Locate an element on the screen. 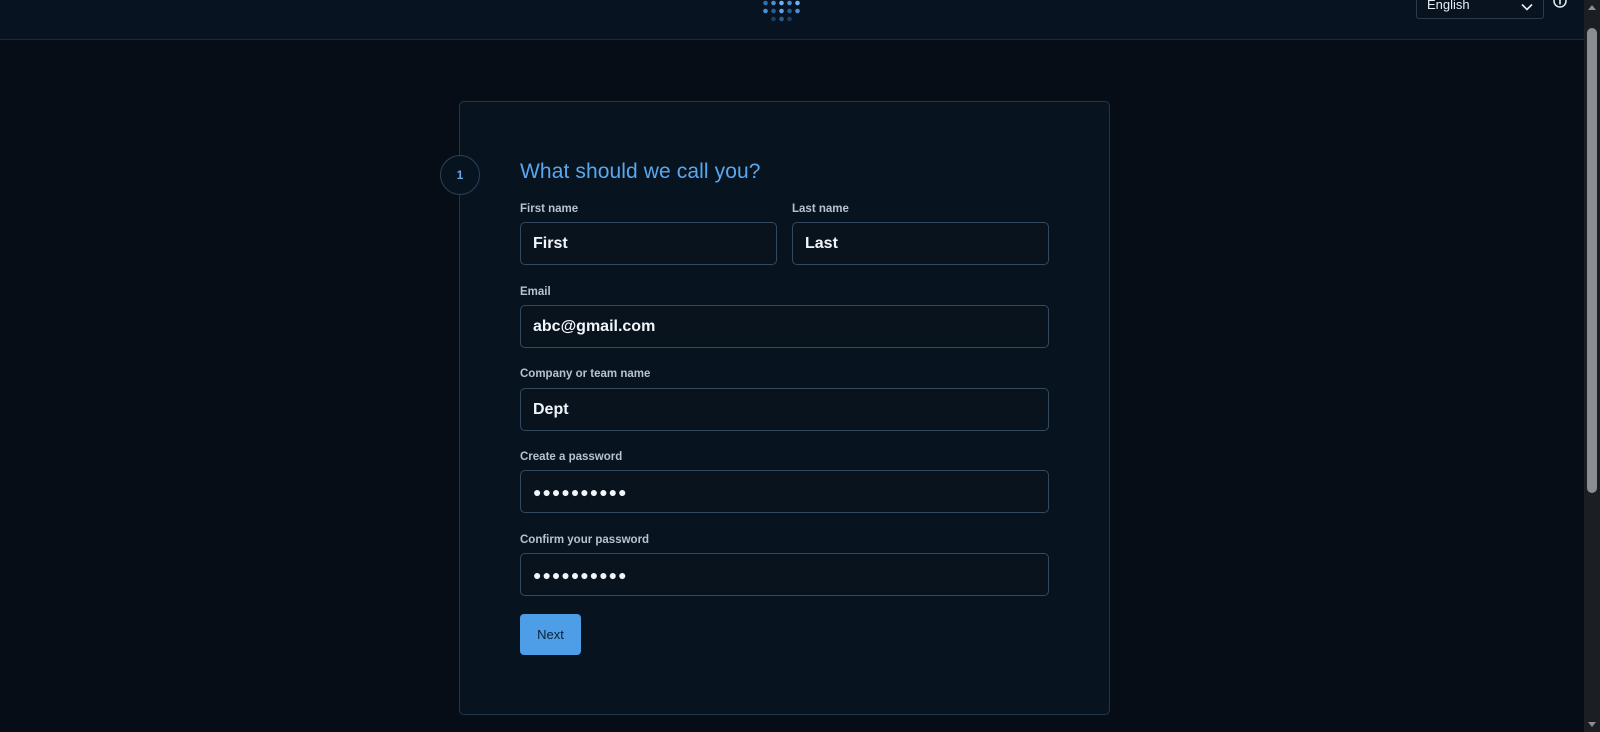  first-name-label: First name is located at coordinates (549, 209).